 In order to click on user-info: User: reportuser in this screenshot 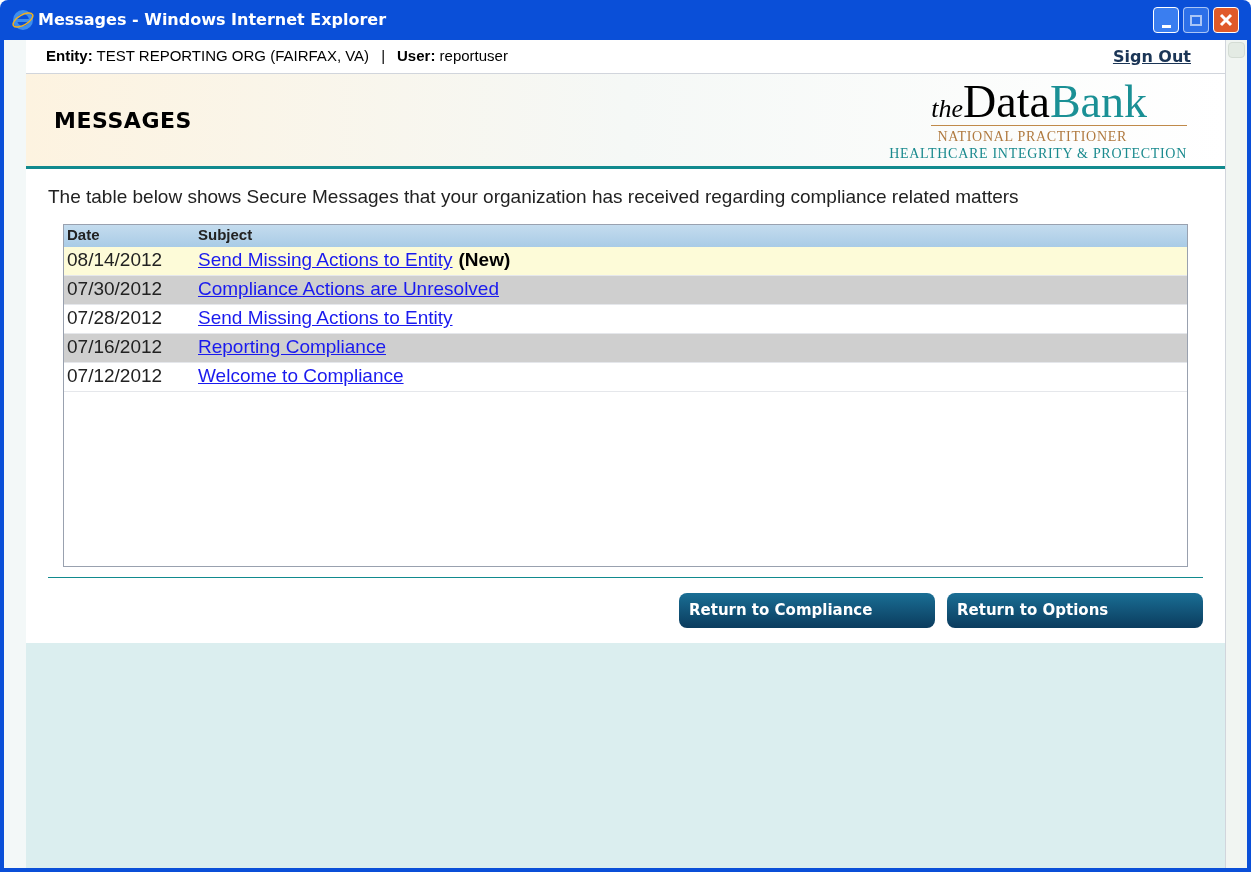, I will do `click(452, 56)`.